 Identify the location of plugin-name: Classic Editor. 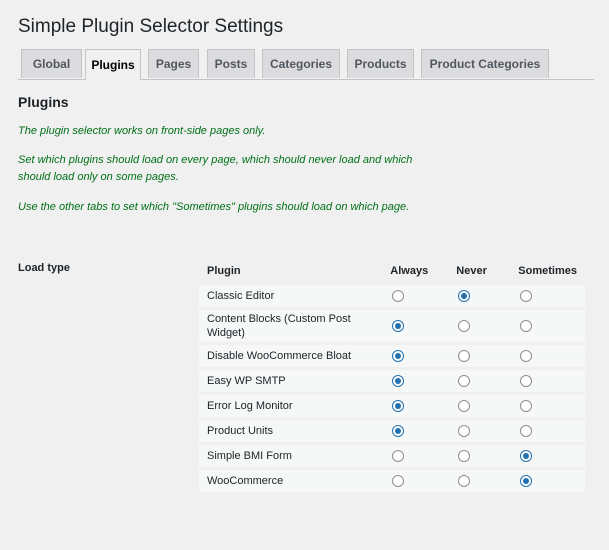
(241, 296).